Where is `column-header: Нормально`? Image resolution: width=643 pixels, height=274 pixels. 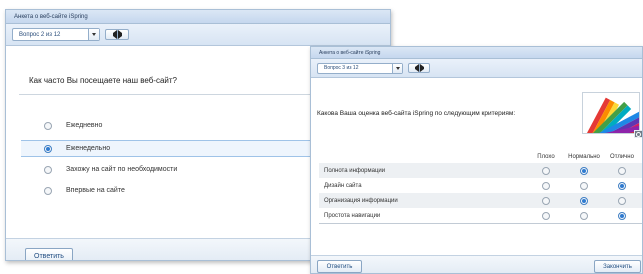
column-header: Нормально is located at coordinates (584, 157).